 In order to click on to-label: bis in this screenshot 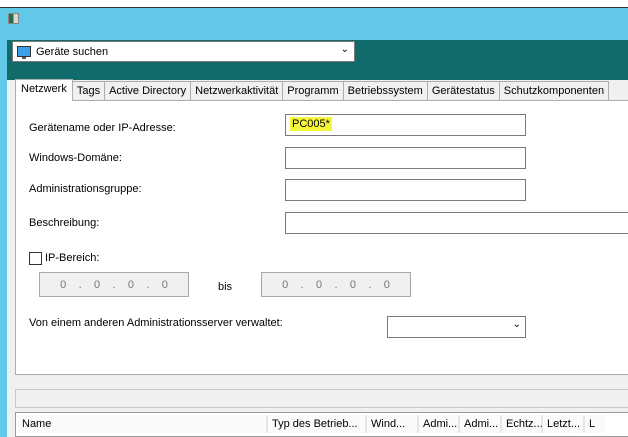, I will do `click(225, 287)`.